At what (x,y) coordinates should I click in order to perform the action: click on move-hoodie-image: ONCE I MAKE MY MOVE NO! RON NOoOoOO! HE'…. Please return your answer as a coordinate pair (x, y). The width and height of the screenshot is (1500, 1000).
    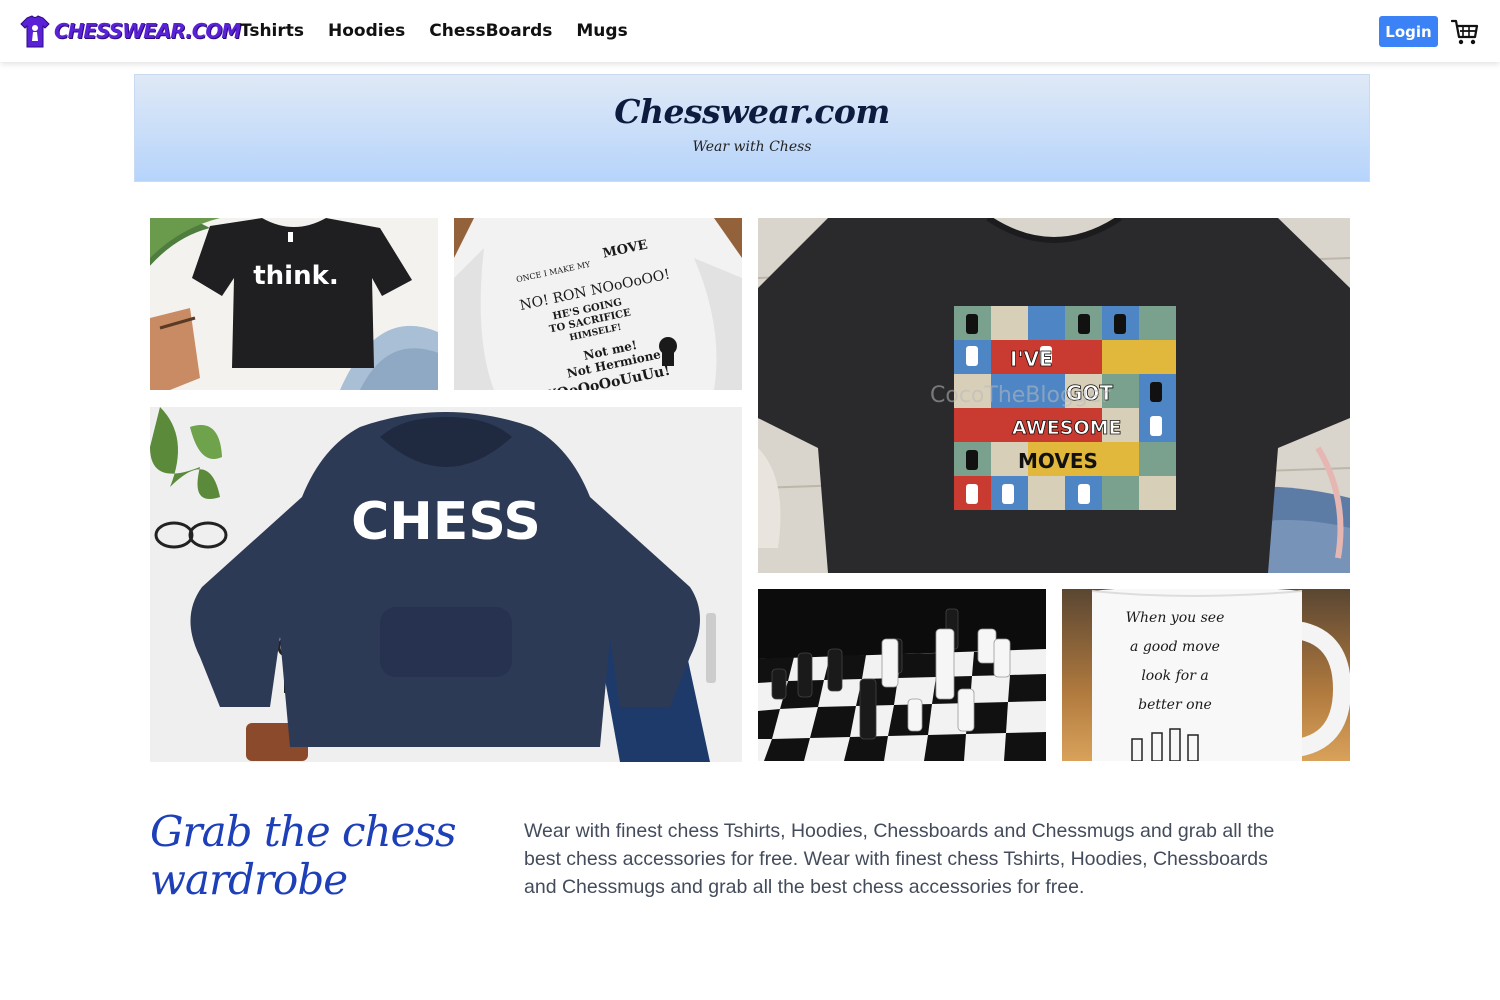
    Looking at the image, I should click on (598, 304).